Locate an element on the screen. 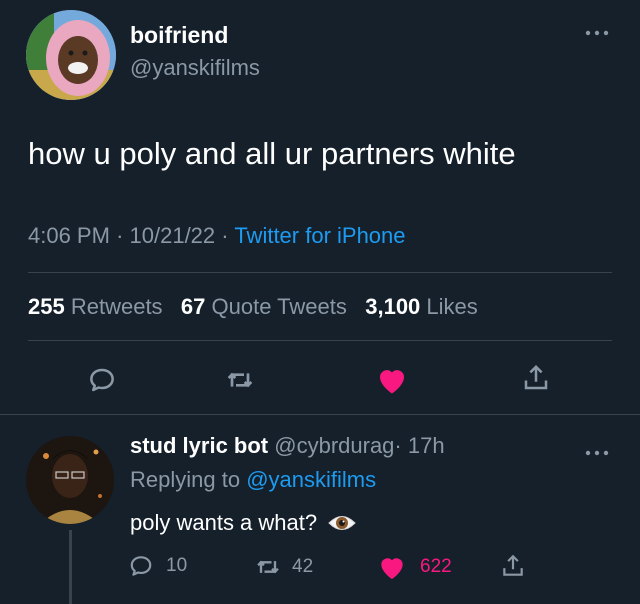  tweet-stats: 255 Retweets 67 Quote Tweets 3,100 Likes is located at coordinates (253, 307).